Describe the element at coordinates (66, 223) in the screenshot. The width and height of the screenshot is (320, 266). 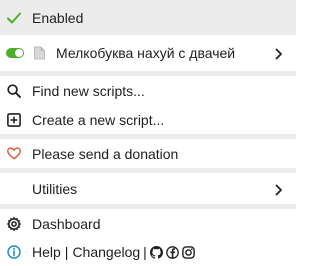
I see `dashboard-label: Dashboard` at that location.